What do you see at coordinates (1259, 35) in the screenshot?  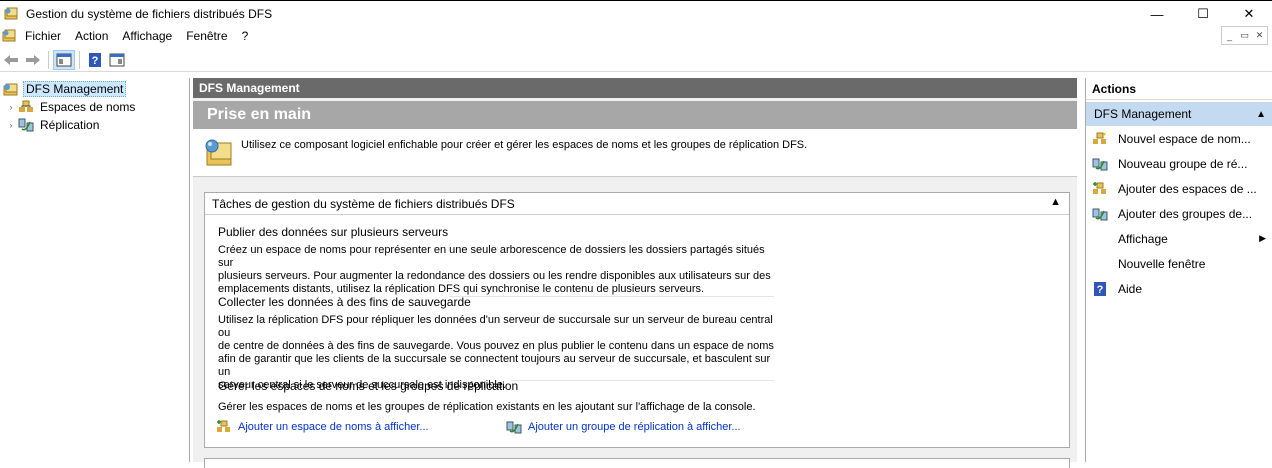 I see `mdi-close-button: ✕` at bounding box center [1259, 35].